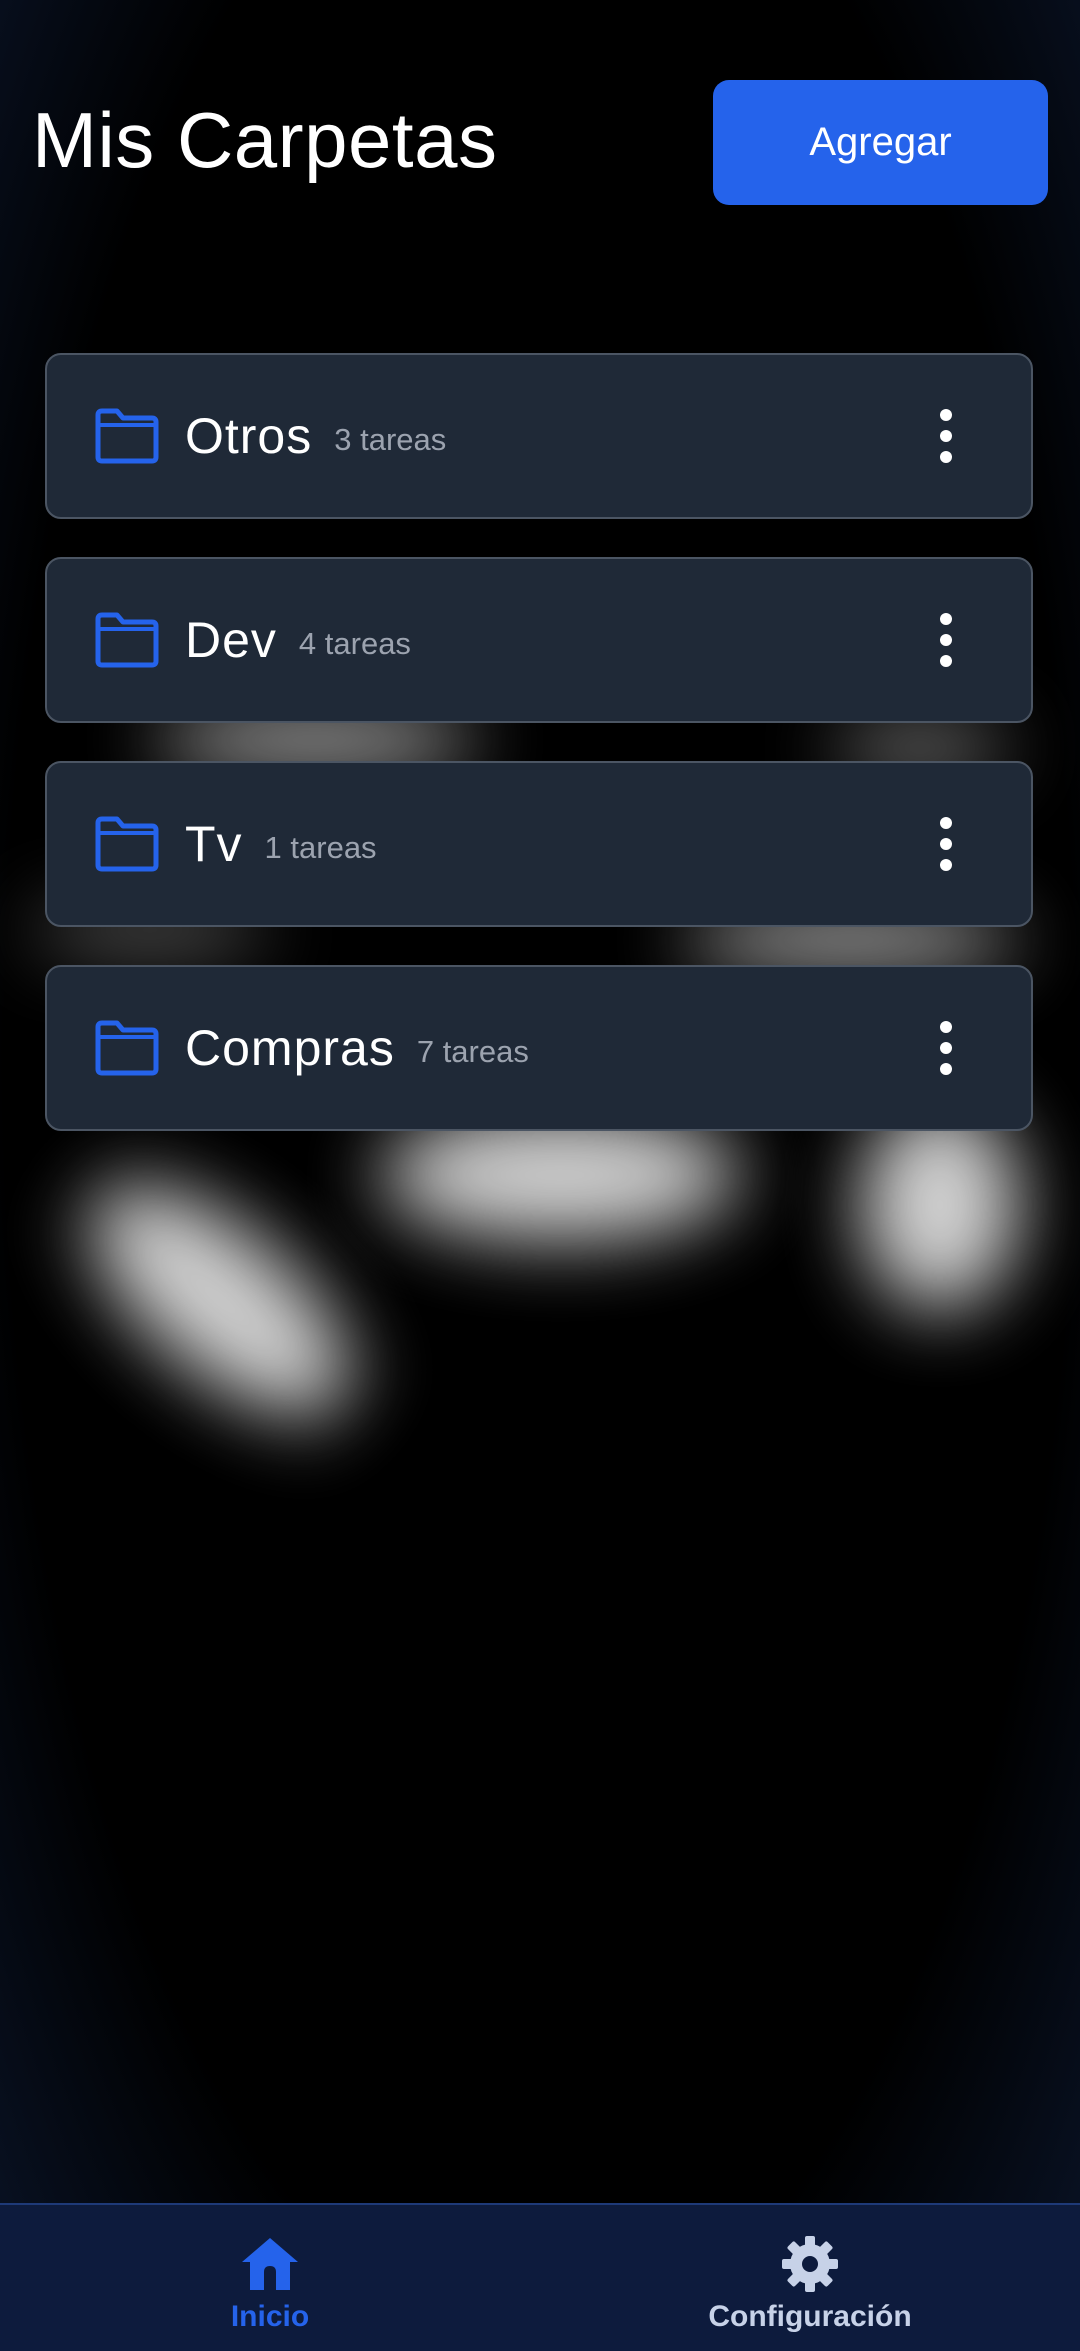  I want to click on folder-name-row: Compras 7 tareas, so click(357, 1048).